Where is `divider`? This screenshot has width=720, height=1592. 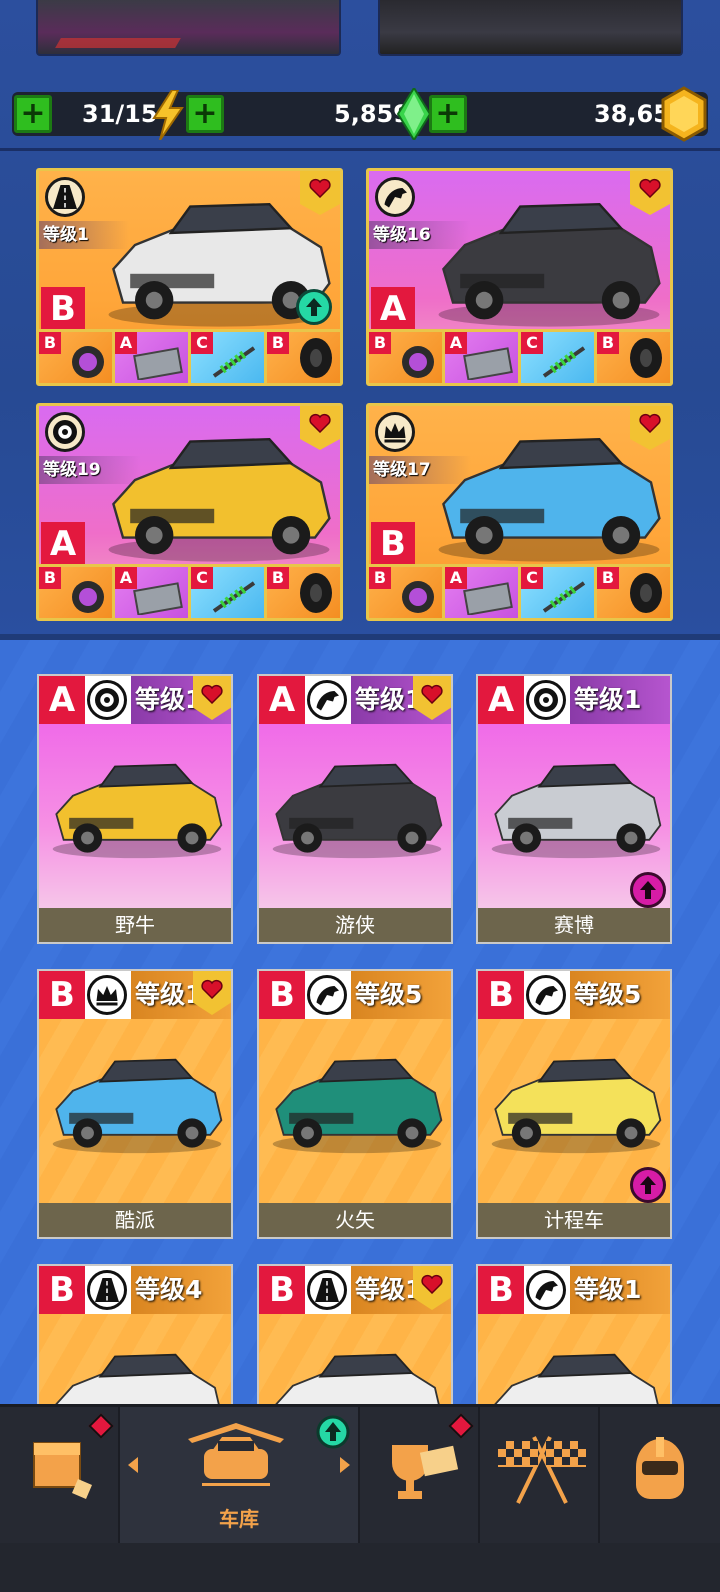
divider is located at coordinates (360, 149).